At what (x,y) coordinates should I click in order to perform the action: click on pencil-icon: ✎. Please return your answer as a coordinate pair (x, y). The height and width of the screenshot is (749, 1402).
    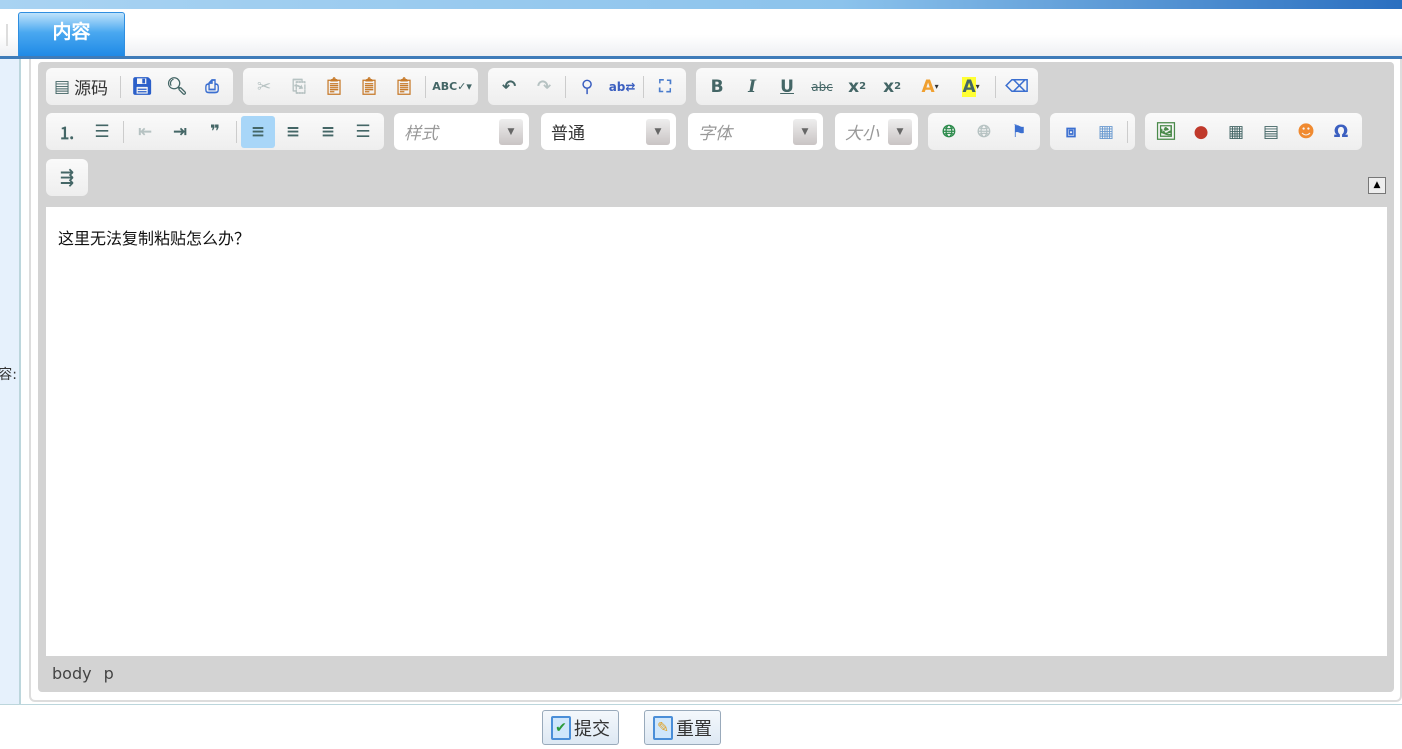
    Looking at the image, I should click on (663, 727).